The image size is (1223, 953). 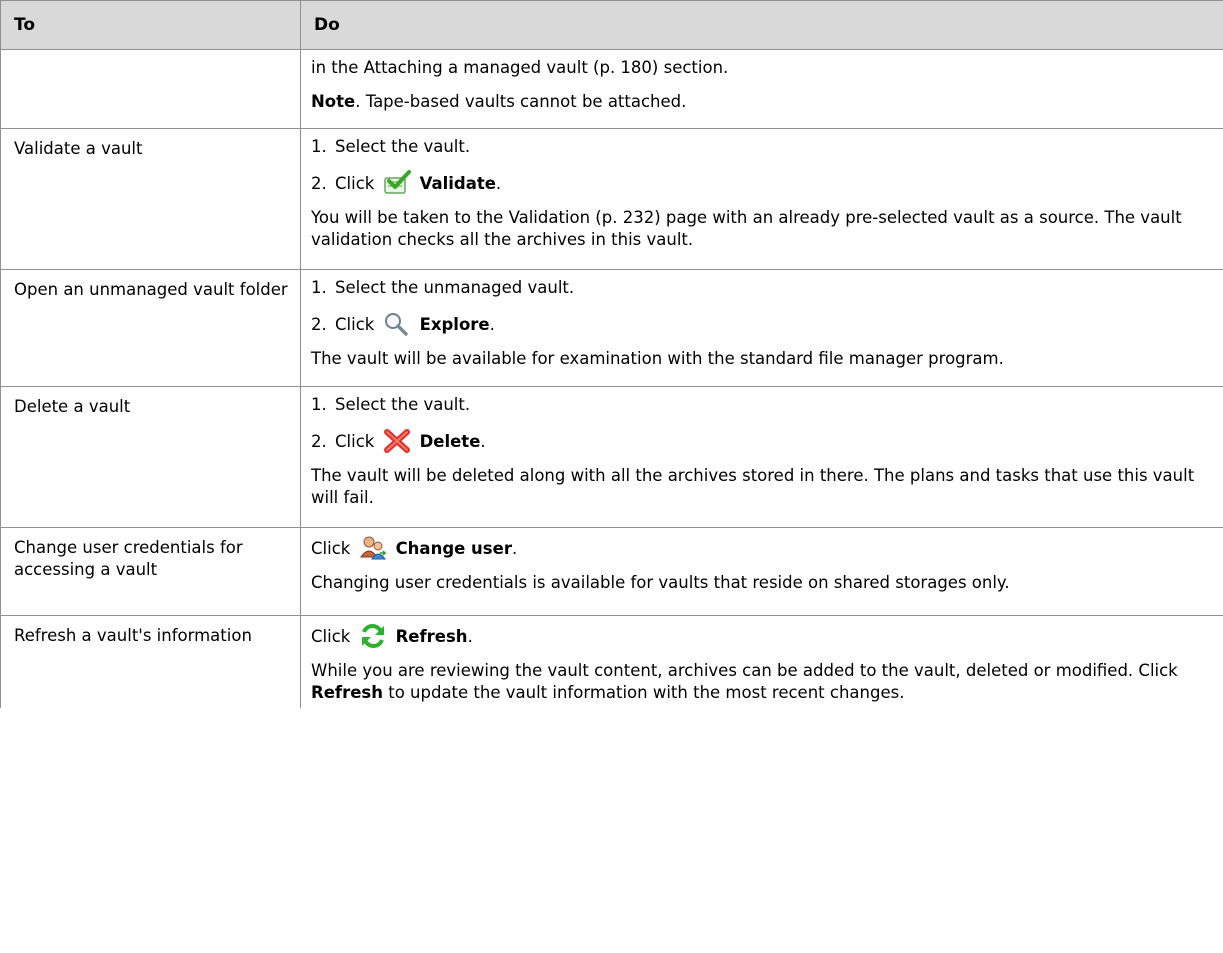 I want to click on step-1: 1. Select the unmanaged vault., so click(x=443, y=287).